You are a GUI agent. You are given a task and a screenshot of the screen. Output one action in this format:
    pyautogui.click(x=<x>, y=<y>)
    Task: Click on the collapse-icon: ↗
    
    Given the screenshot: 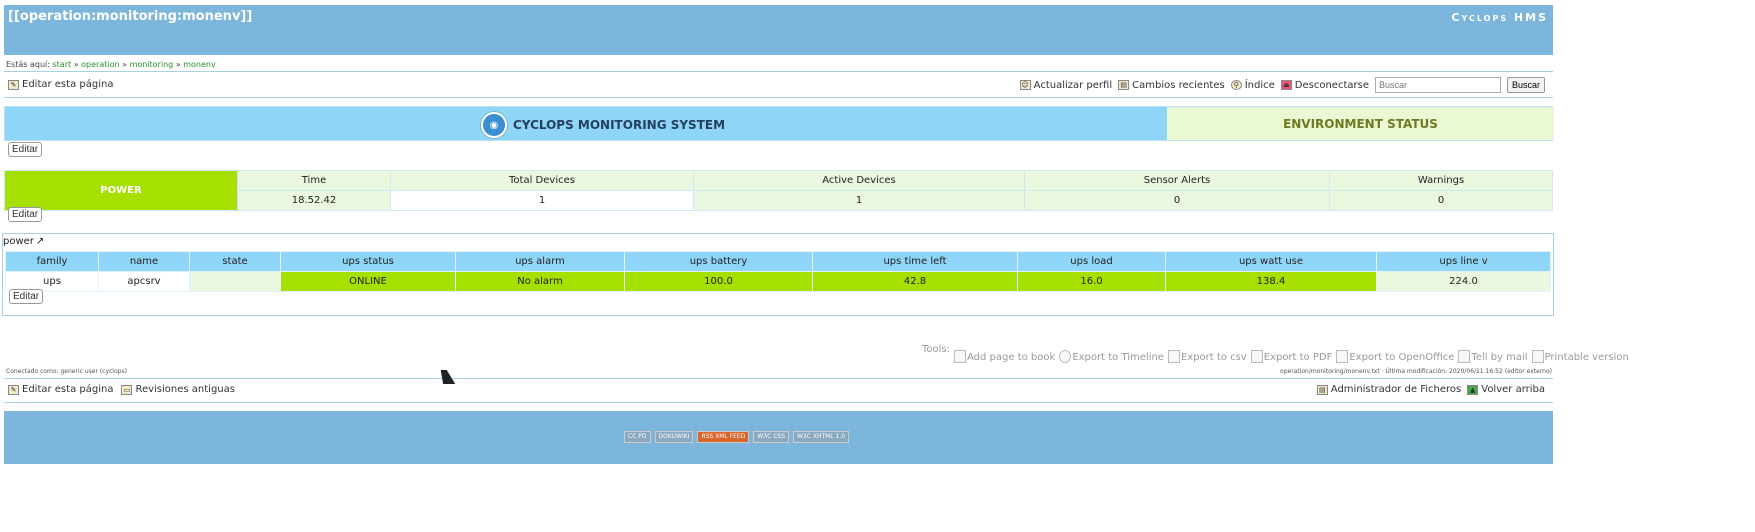 What is the action you would take?
    pyautogui.click(x=40, y=241)
    